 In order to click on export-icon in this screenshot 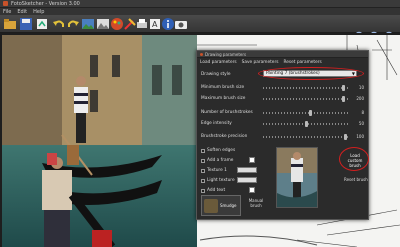, I will do `click(42, 24)`.